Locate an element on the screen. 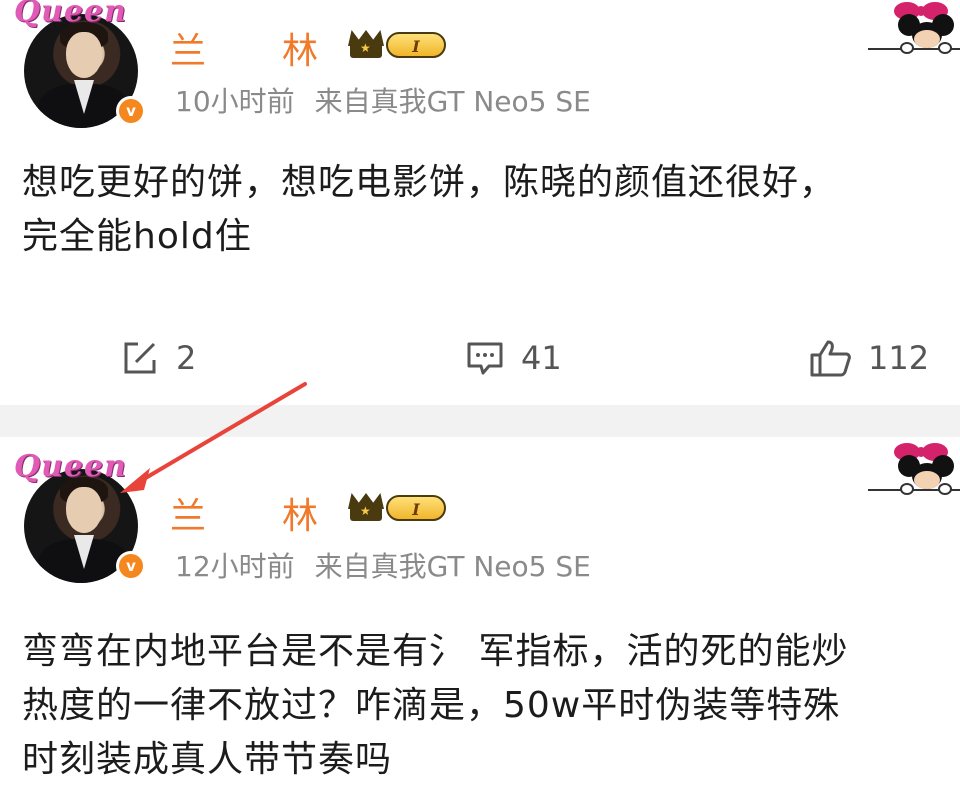  like-button: 112 is located at coordinates (868, 358).